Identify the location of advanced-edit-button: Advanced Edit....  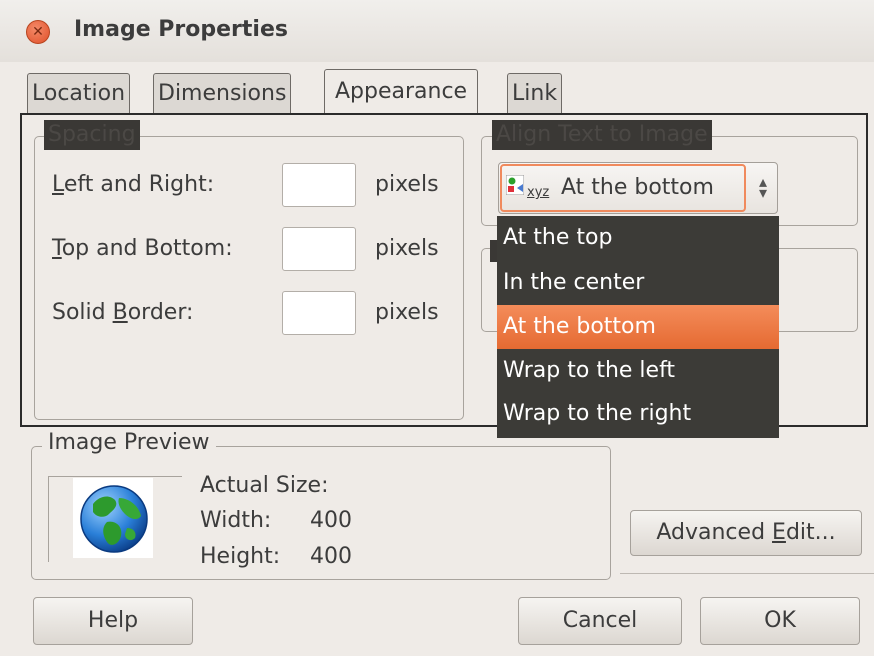
(746, 533).